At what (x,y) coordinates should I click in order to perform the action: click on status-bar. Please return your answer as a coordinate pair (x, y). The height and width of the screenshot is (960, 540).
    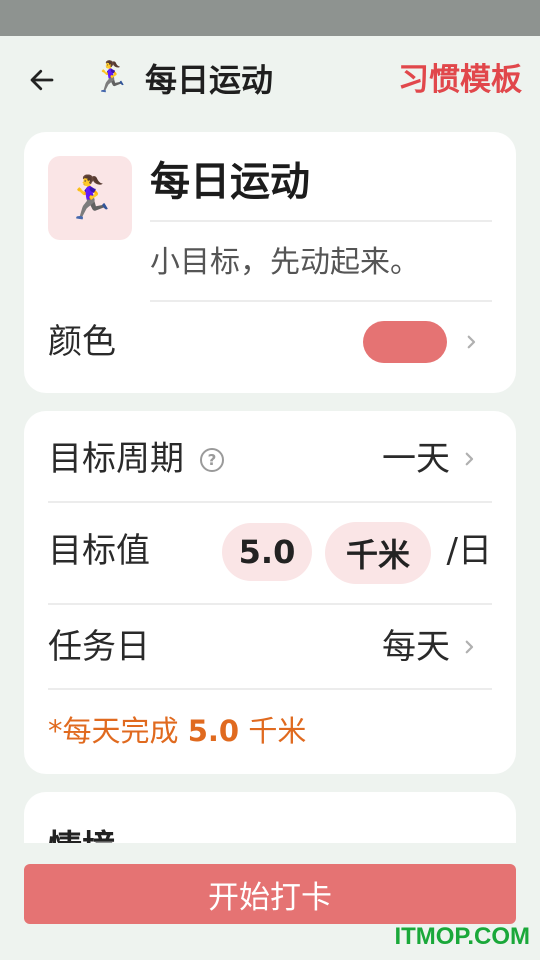
    Looking at the image, I should click on (270, 18).